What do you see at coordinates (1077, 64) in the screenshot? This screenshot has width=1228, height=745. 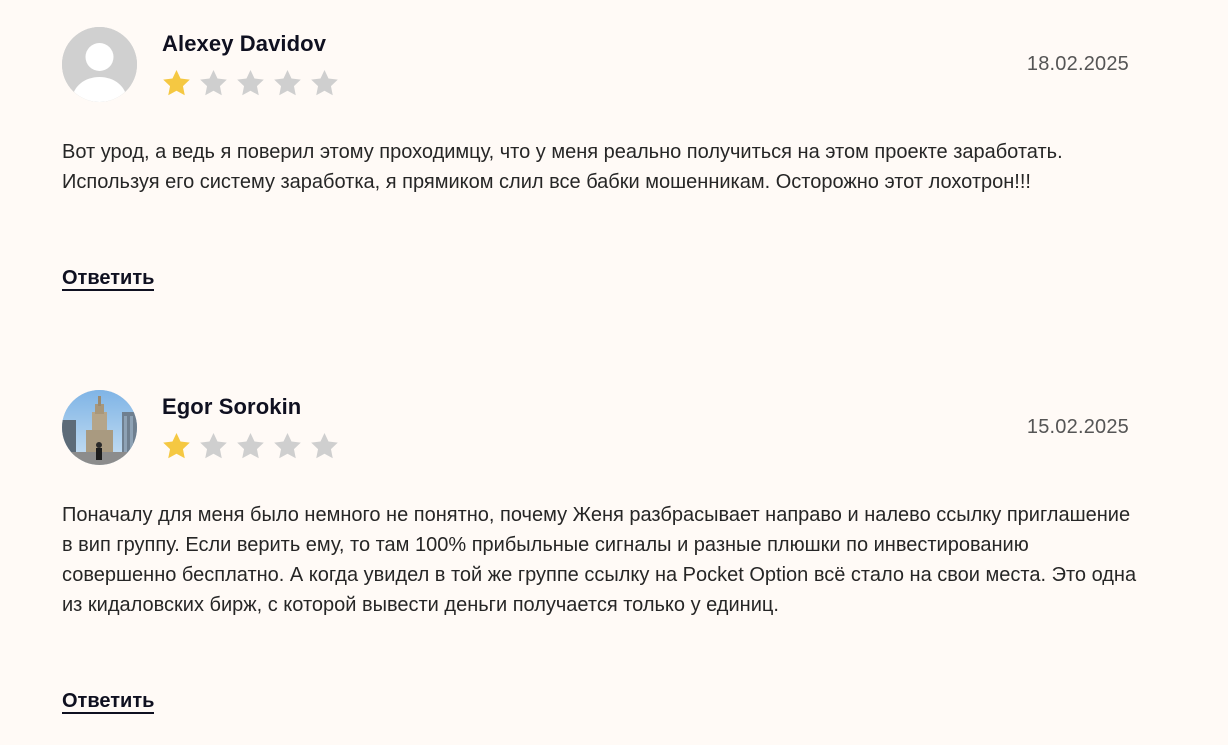 I see `review-date: 18.02.2025` at bounding box center [1077, 64].